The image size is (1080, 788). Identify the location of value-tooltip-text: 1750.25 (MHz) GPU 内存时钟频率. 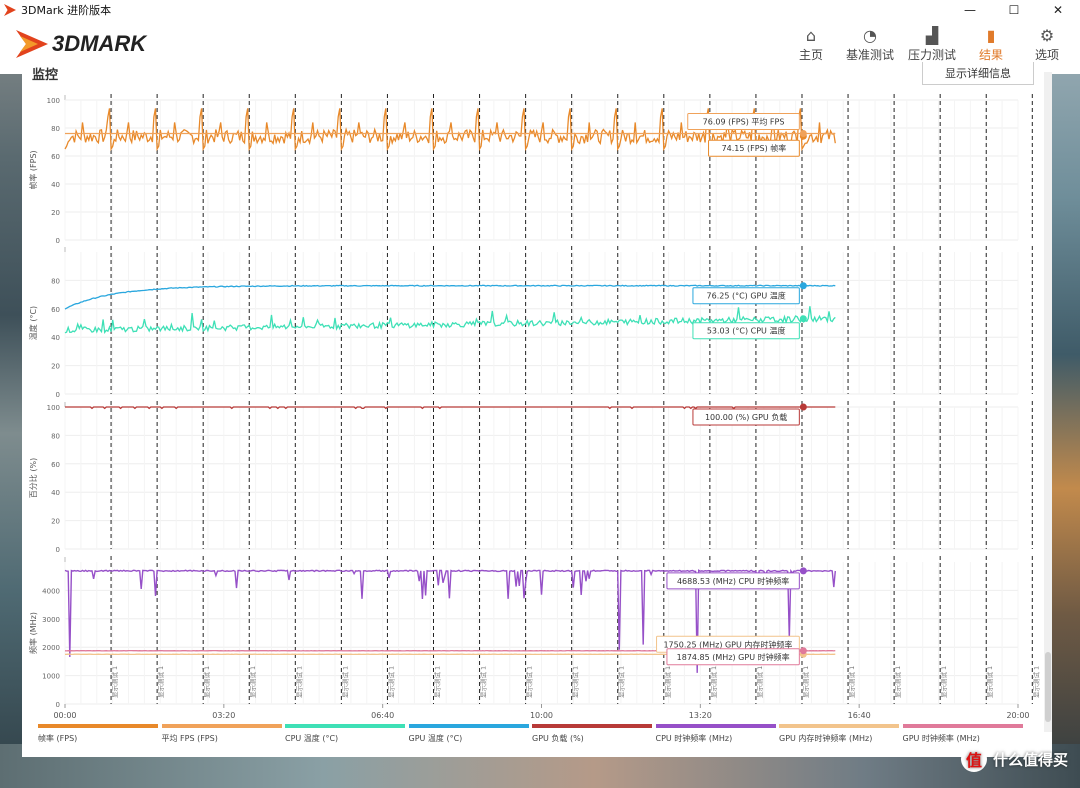
(727, 644).